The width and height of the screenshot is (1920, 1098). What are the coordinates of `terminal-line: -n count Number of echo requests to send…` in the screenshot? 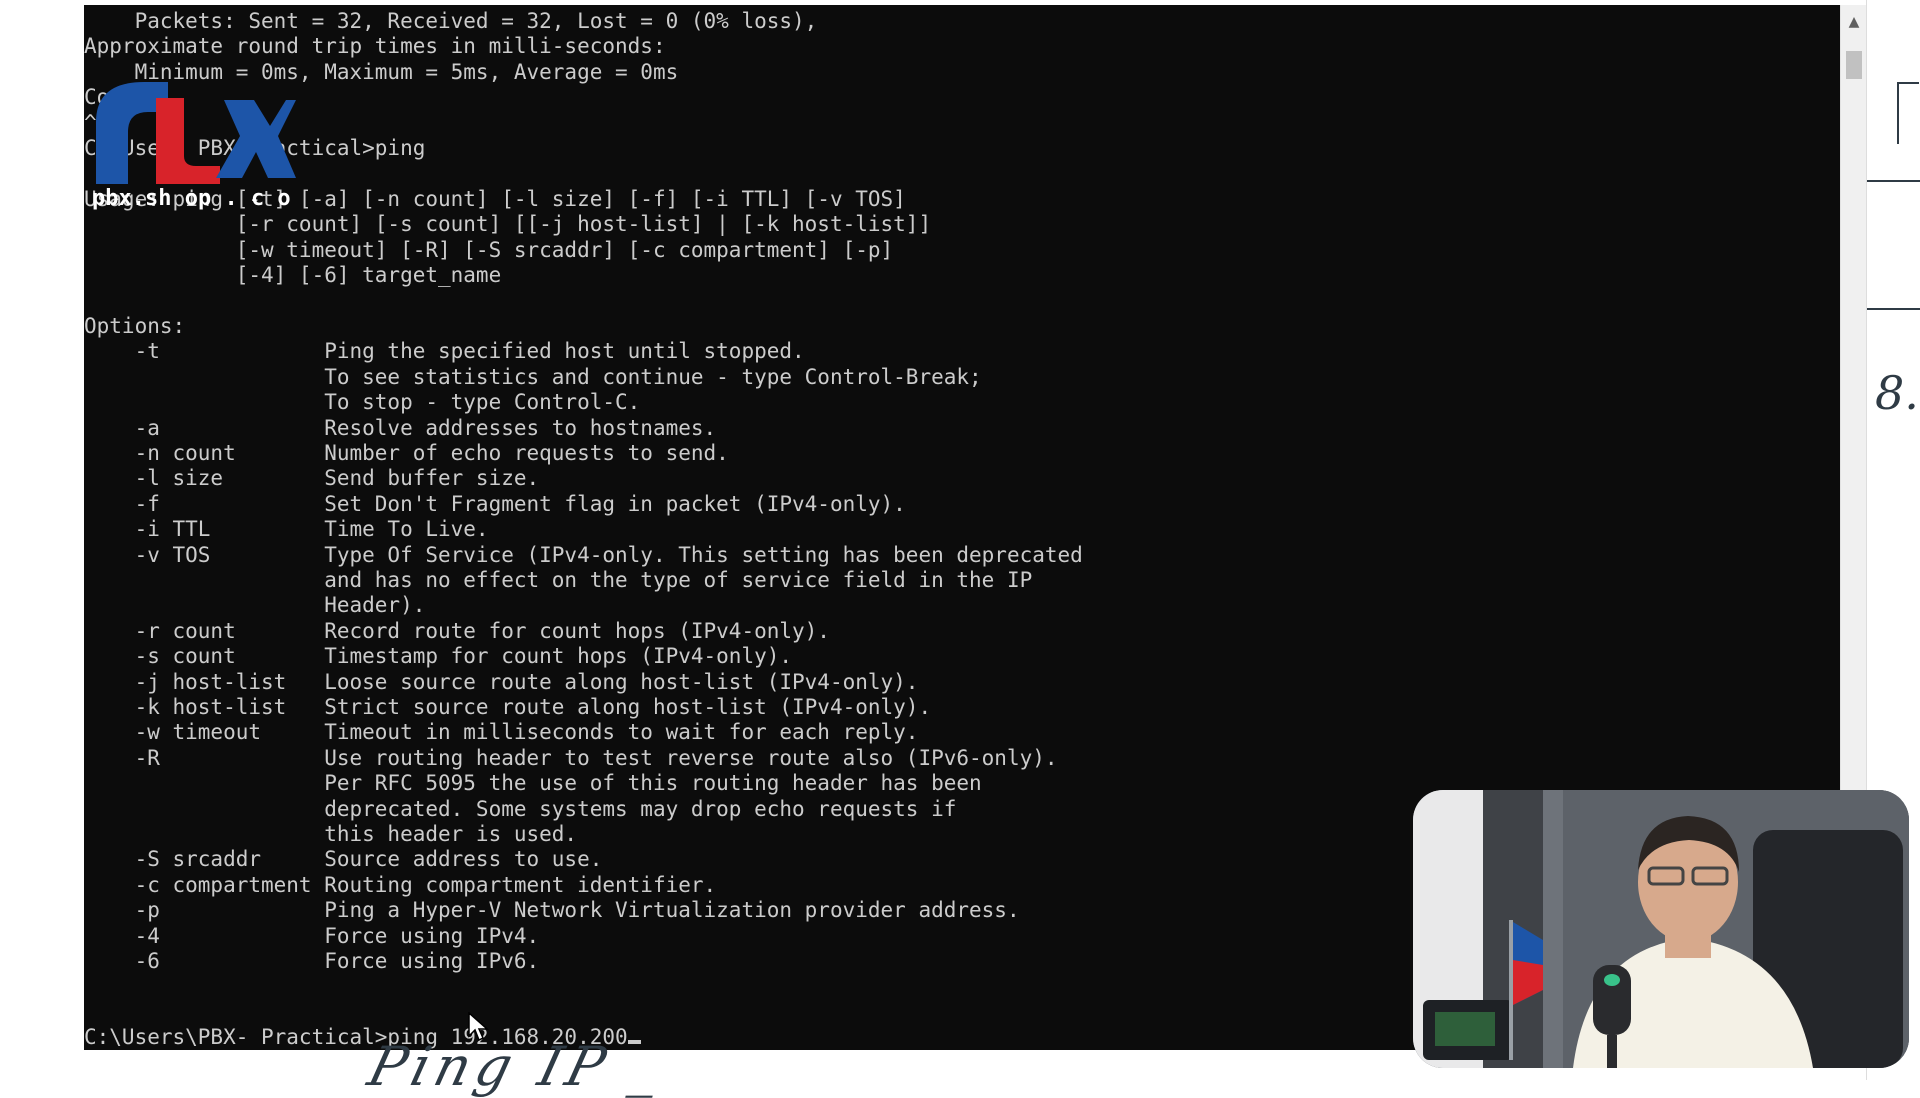 It's located at (406, 452).